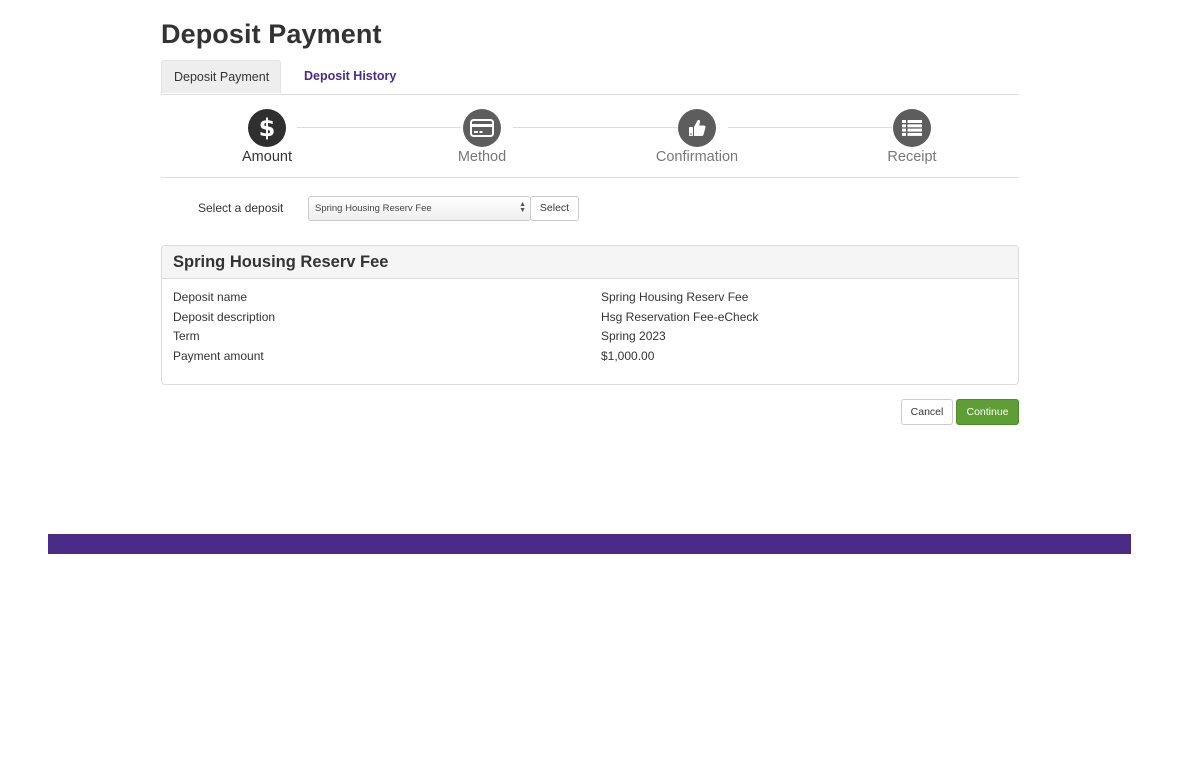 The image size is (1179, 772). I want to click on step-amount: $ Amount, so click(267, 137).